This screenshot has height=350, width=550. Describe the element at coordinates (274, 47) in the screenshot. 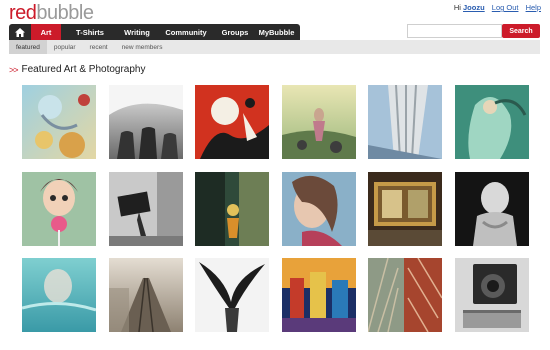

I see `sub-nav: featured popular recent new members` at that location.